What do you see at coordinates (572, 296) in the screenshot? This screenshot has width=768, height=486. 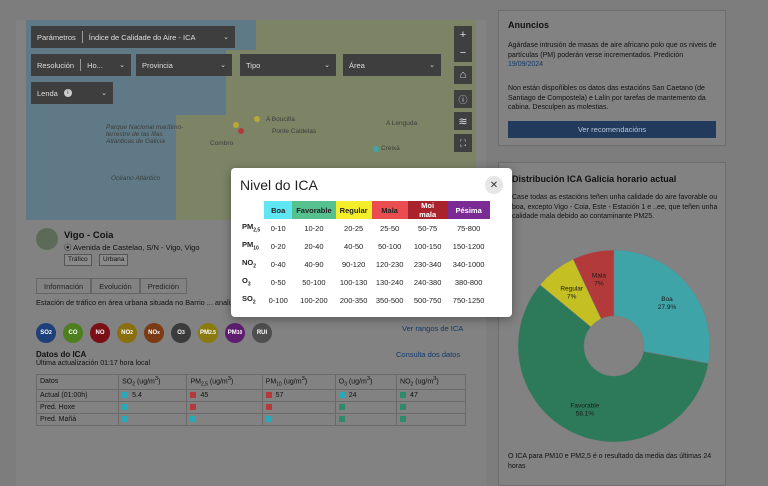 I see `pie-value-label: 7%` at bounding box center [572, 296].